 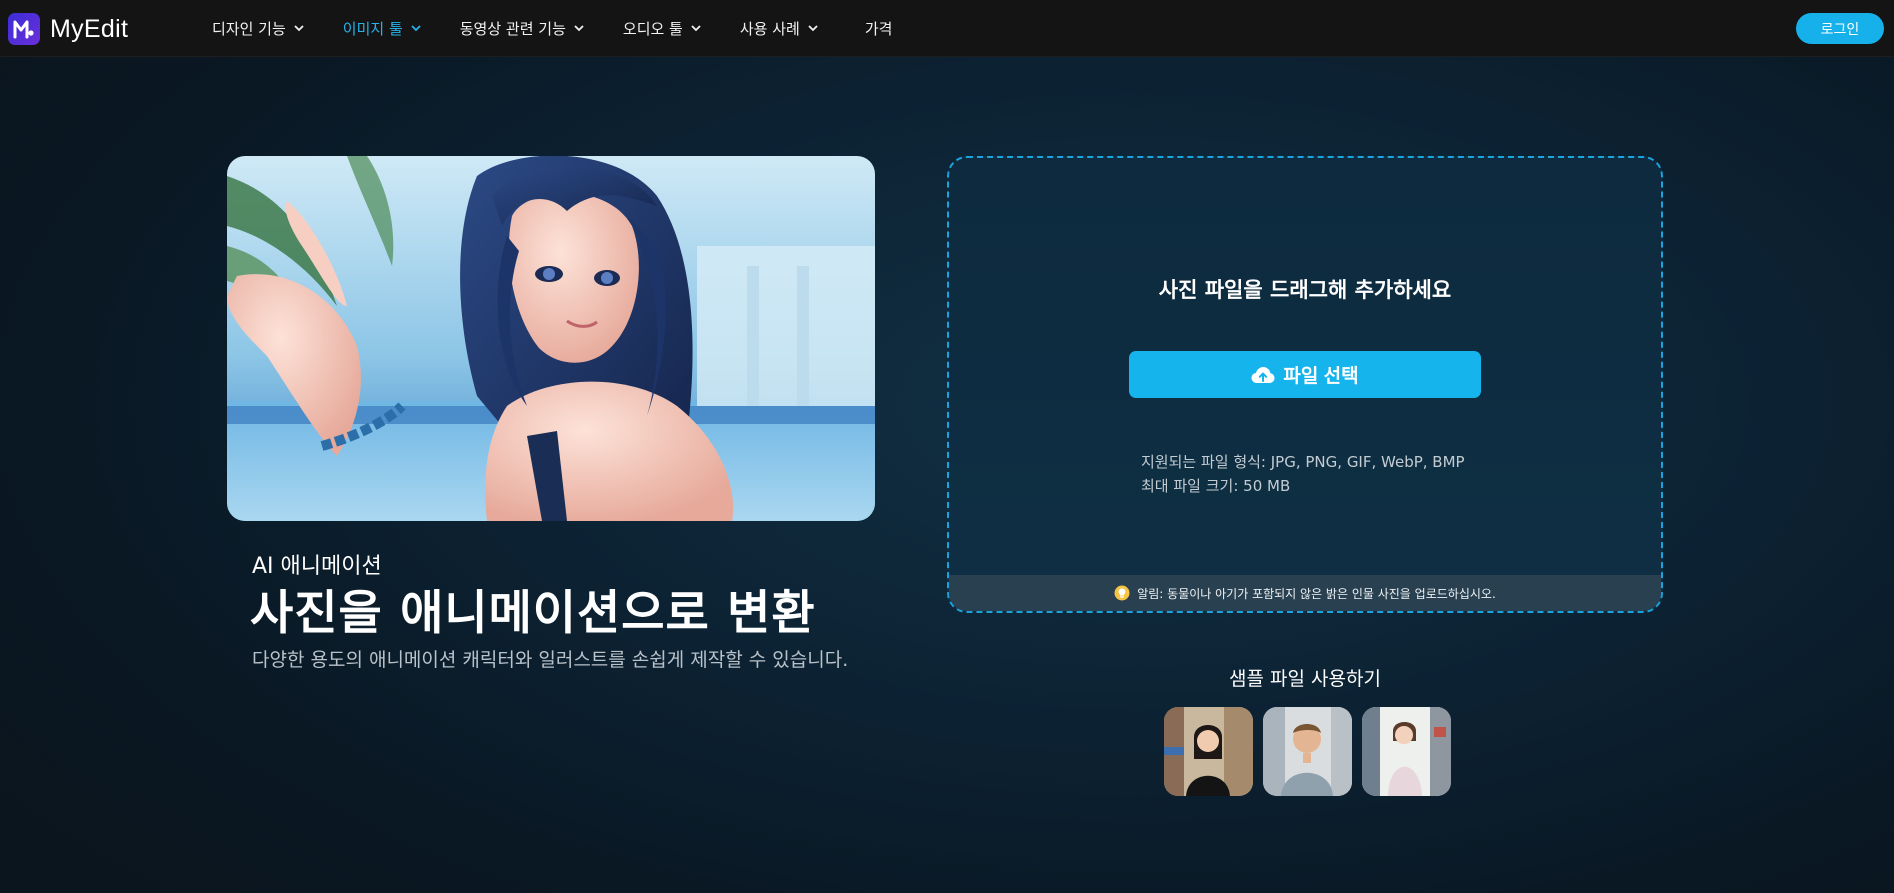 What do you see at coordinates (1263, 374) in the screenshot?
I see `cloud-upload-icon` at bounding box center [1263, 374].